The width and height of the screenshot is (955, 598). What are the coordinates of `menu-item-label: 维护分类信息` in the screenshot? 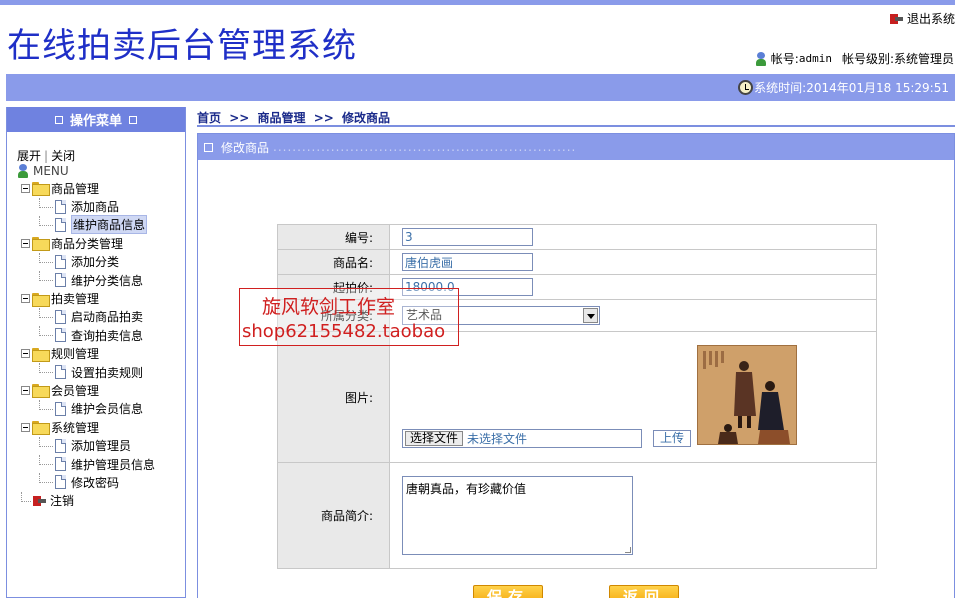 It's located at (107, 280).